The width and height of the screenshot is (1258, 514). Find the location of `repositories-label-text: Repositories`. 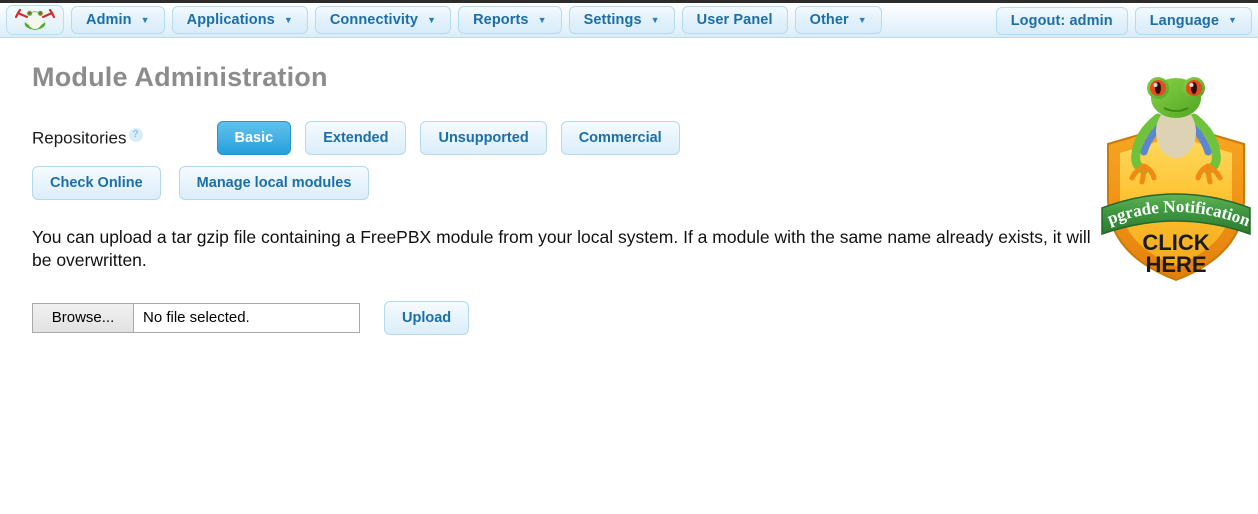

repositories-label-text: Repositories is located at coordinates (79, 138).